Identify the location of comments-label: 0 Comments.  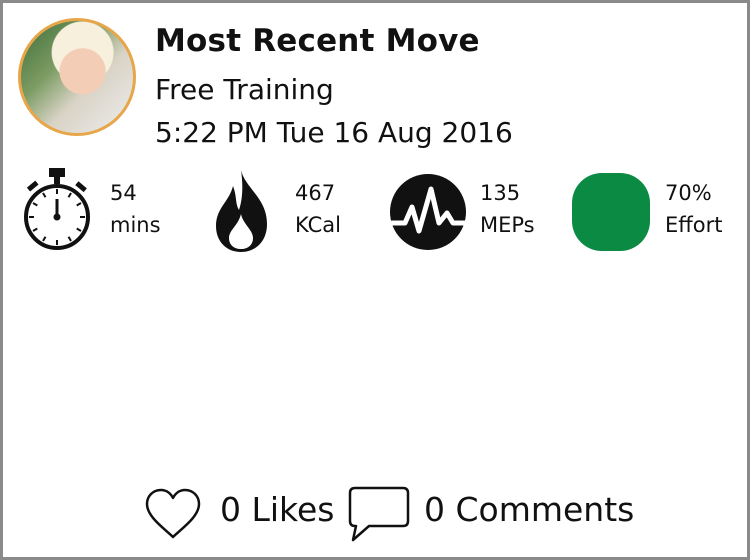
(529, 509).